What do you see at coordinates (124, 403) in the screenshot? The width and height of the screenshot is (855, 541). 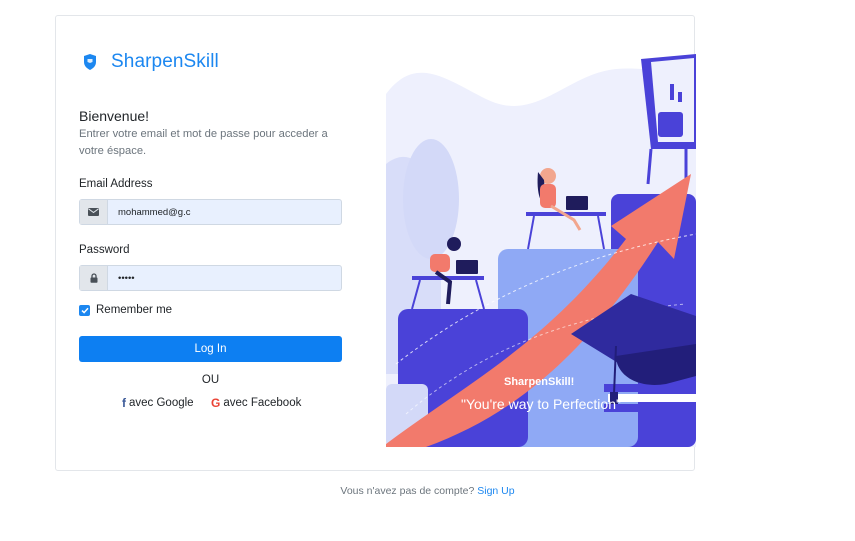 I see `facebook-f-icon: f` at bounding box center [124, 403].